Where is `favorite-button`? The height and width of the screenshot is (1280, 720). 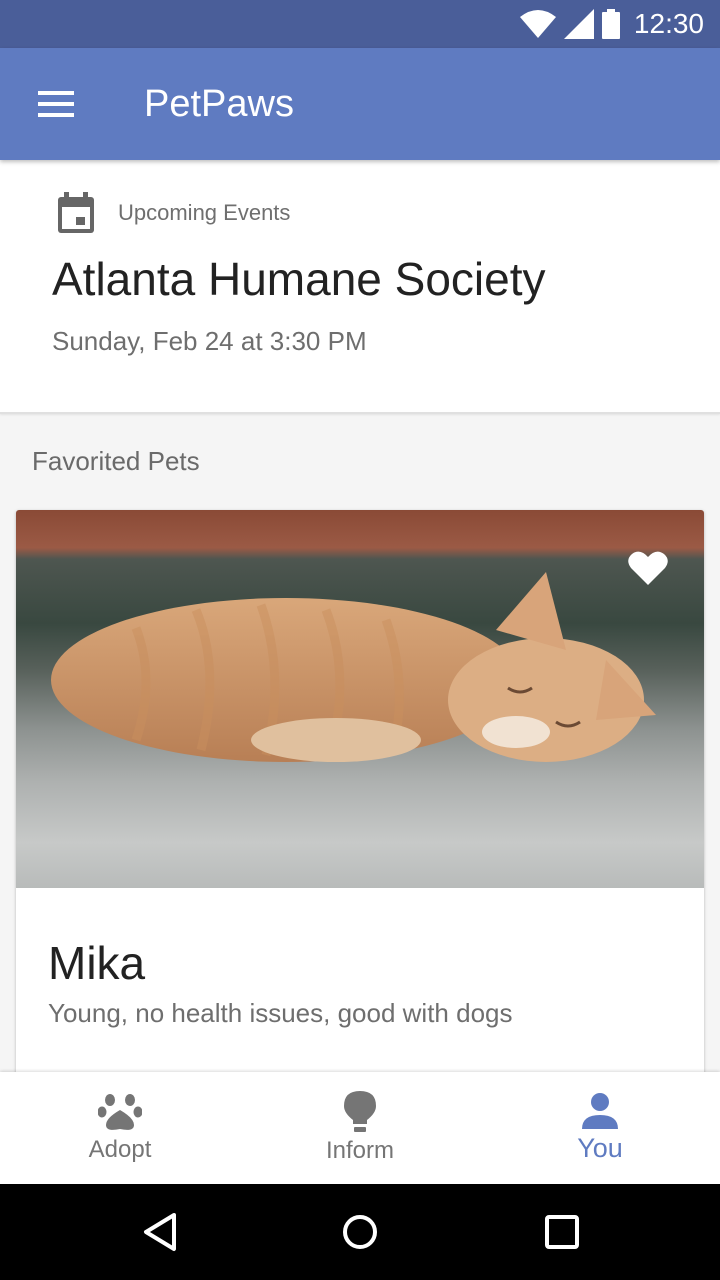 favorite-button is located at coordinates (648, 570).